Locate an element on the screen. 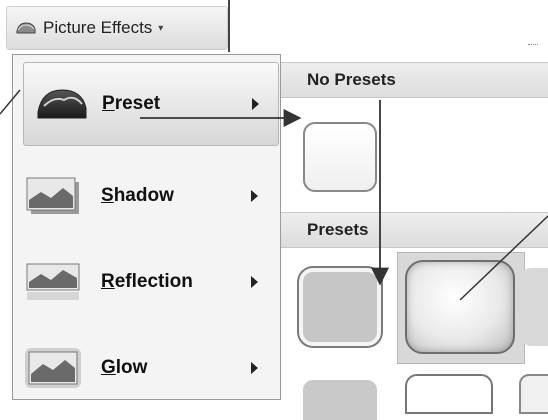  menu-item-label: Shadow is located at coordinates (137, 195).